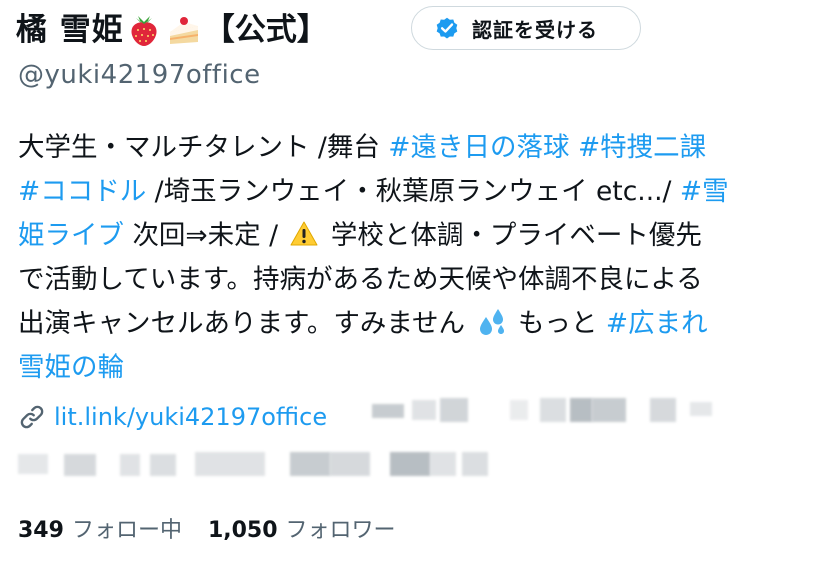 The width and height of the screenshot is (828, 571). What do you see at coordinates (242, 323) in the screenshot?
I see `bio-text: 出演キャンセルあります。すみません` at bounding box center [242, 323].